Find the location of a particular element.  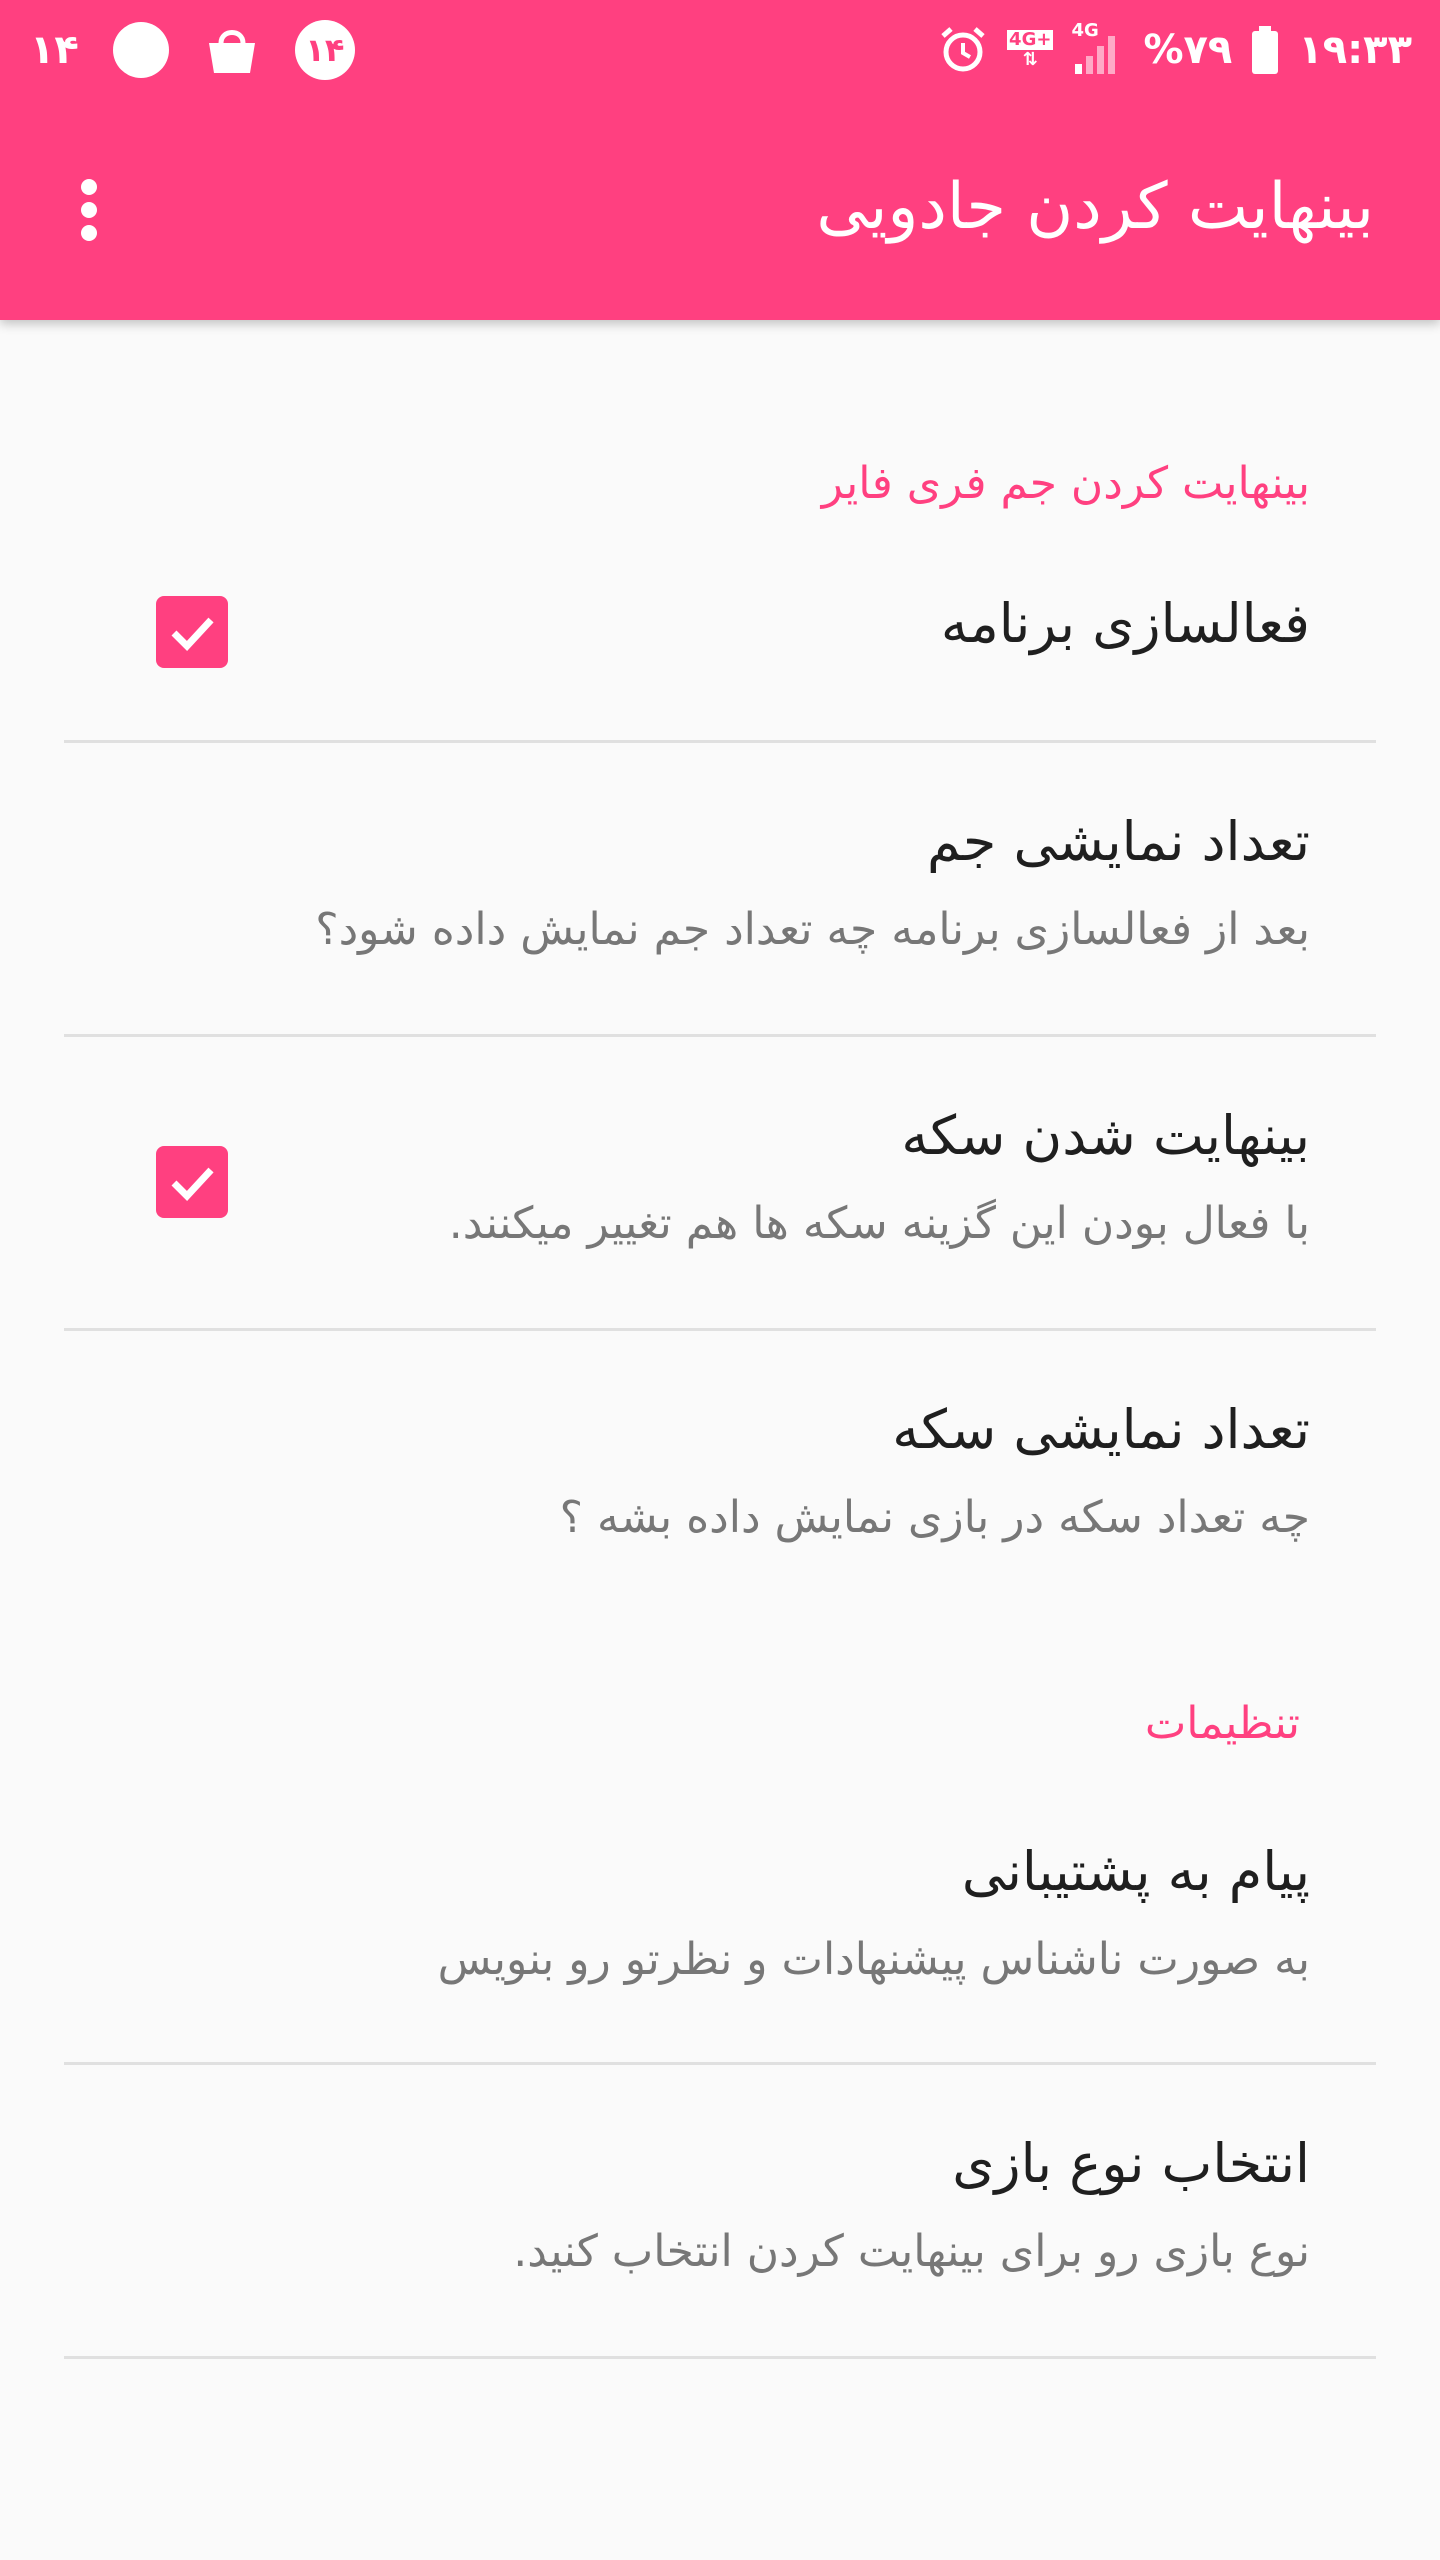

signal-strength-icon: 4G is located at coordinates (1098, 48).